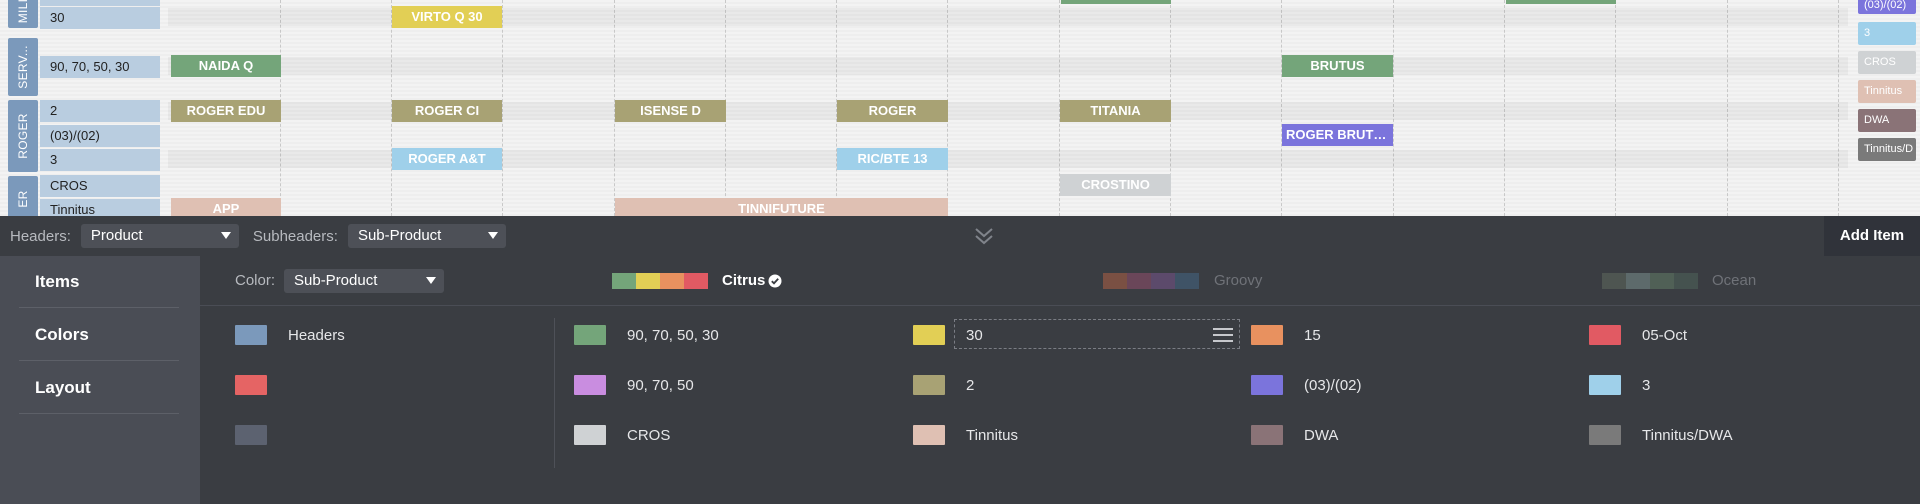  Describe the element at coordinates (226, 207) in the screenshot. I see `timeline-bar: APP` at that location.